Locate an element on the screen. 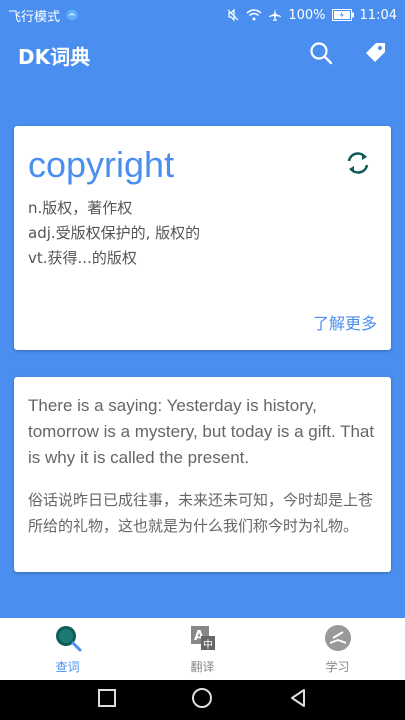  definition-line: vt.获得...的版权 is located at coordinates (82, 258).